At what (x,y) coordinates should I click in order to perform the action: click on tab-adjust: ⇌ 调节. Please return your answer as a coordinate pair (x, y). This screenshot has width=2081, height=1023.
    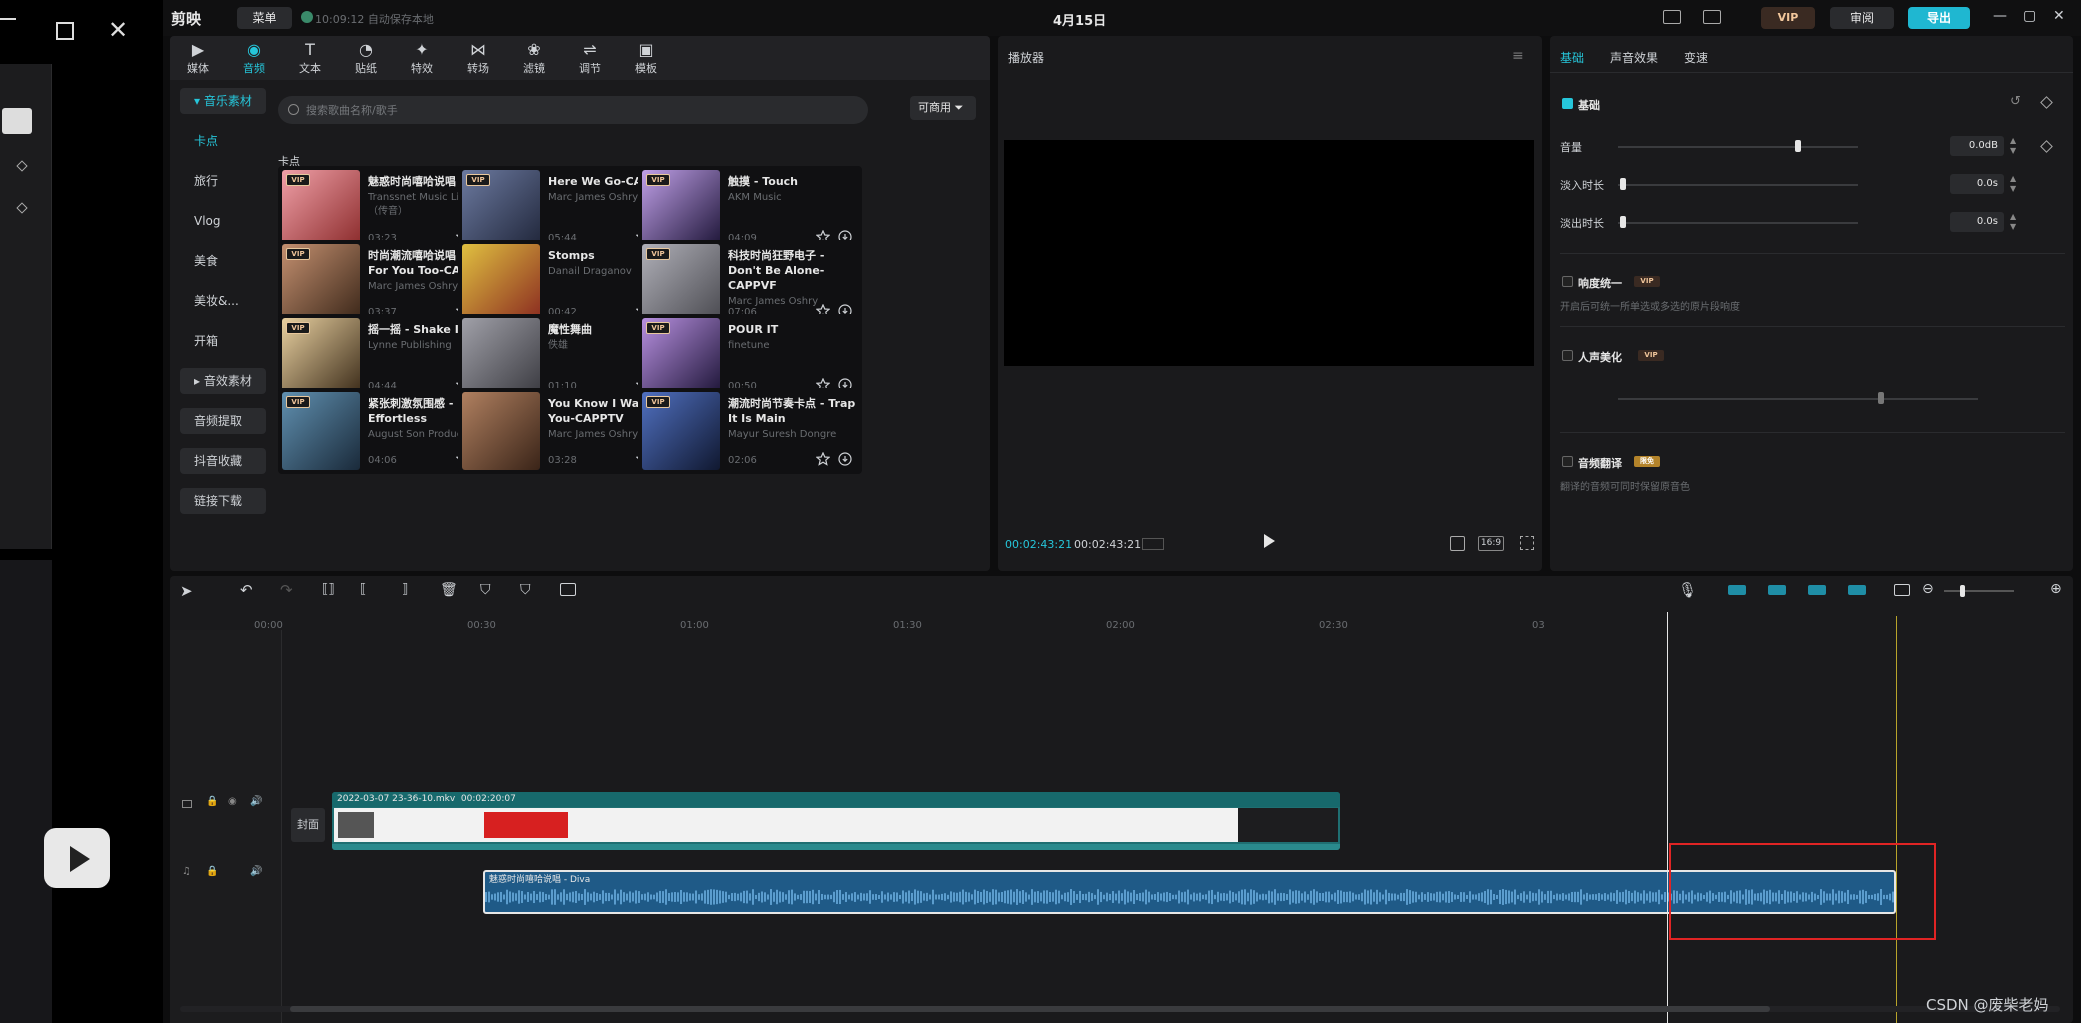
    Looking at the image, I should click on (590, 58).